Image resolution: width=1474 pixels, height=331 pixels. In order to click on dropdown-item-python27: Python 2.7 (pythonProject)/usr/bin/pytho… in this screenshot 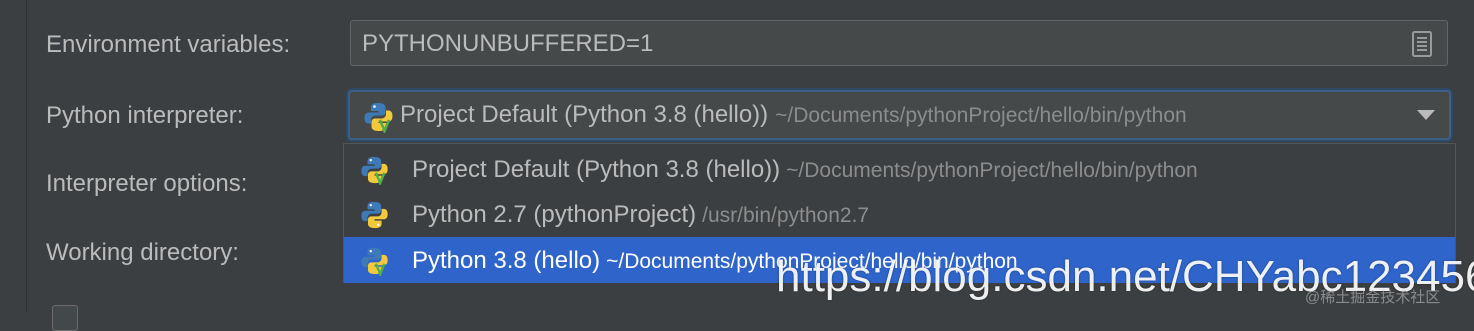, I will do `click(899, 214)`.